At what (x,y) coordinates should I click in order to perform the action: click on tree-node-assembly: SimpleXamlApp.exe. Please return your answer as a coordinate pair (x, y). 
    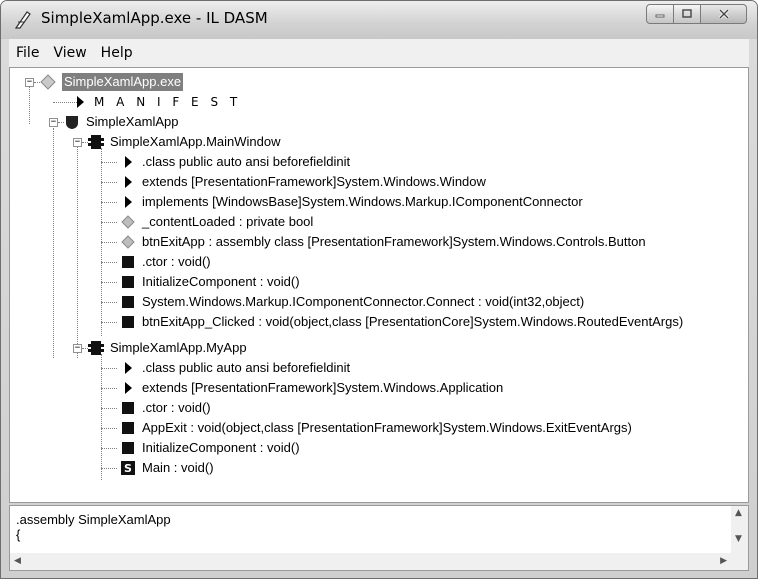
    Looking at the image, I should click on (112, 82).